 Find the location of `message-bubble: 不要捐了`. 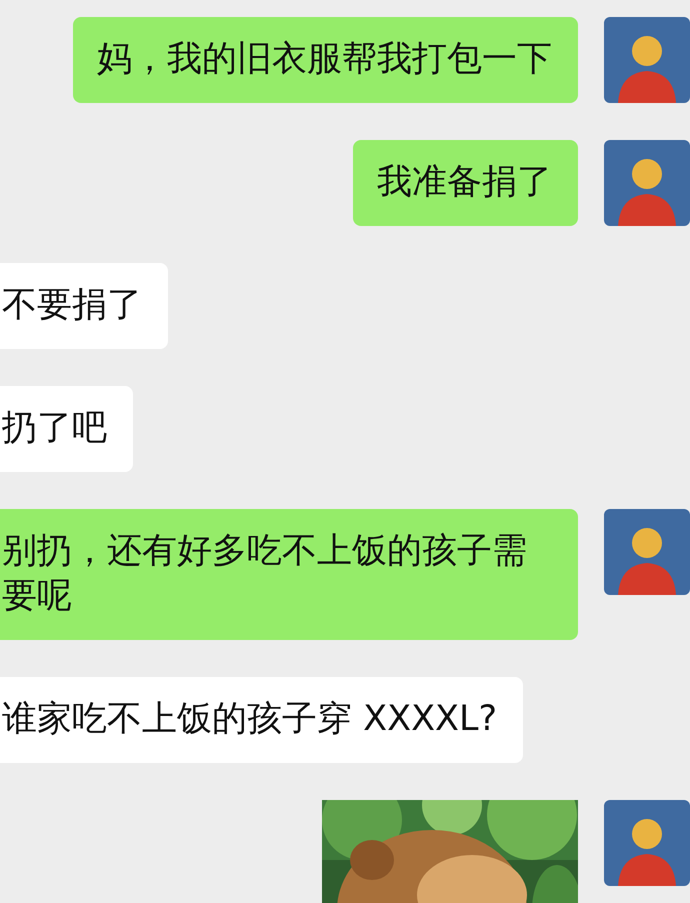

message-bubble: 不要捐了 is located at coordinates (84, 306).